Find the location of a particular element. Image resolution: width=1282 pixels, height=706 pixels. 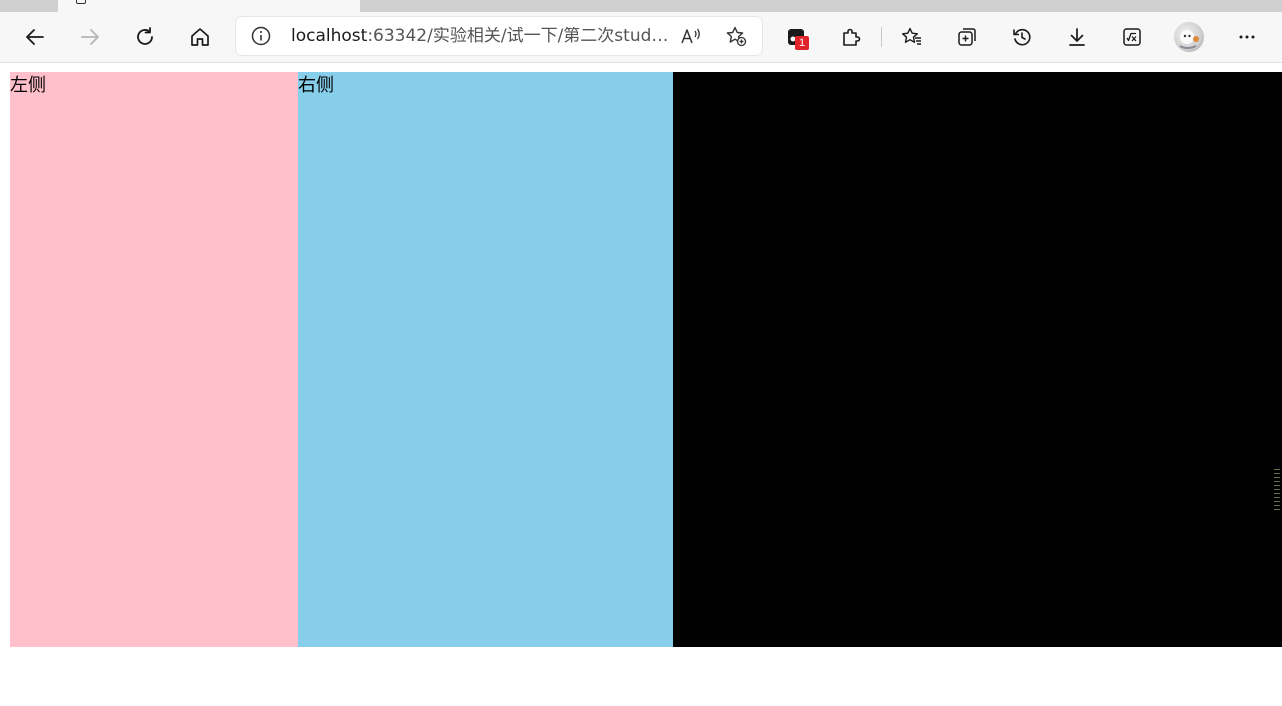

avatar is located at coordinates (1189, 37).